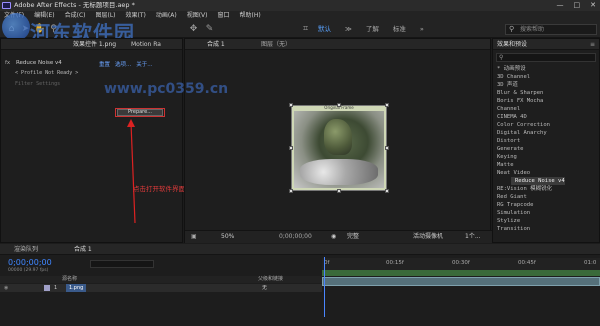 This screenshot has width=600, height=326. Describe the element at coordinates (508, 141) in the screenshot. I see `effects-list-item: Distort` at that location.